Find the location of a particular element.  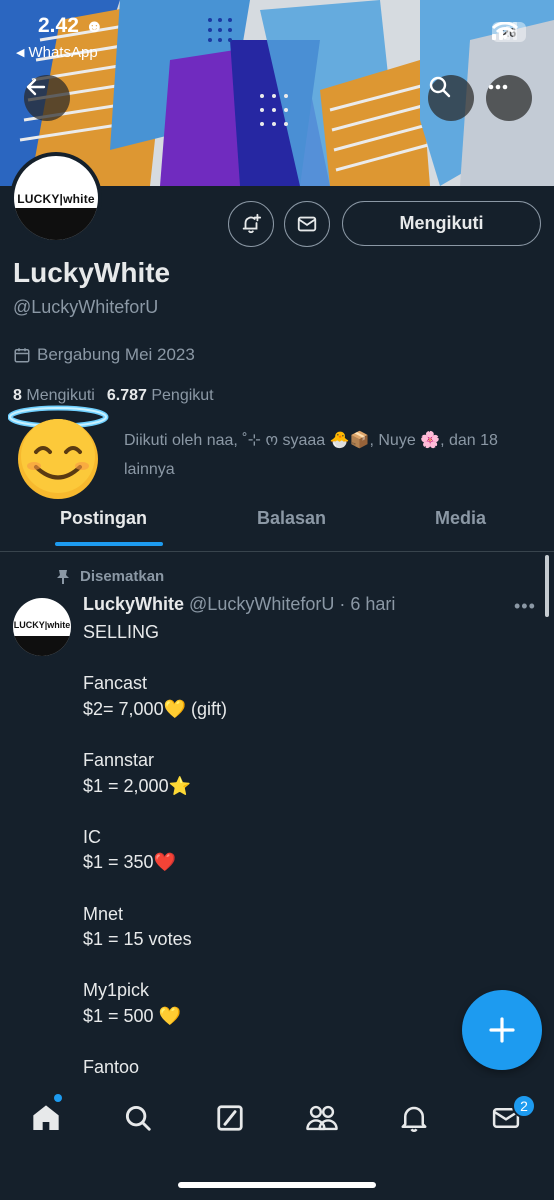

back-button is located at coordinates (47, 98).